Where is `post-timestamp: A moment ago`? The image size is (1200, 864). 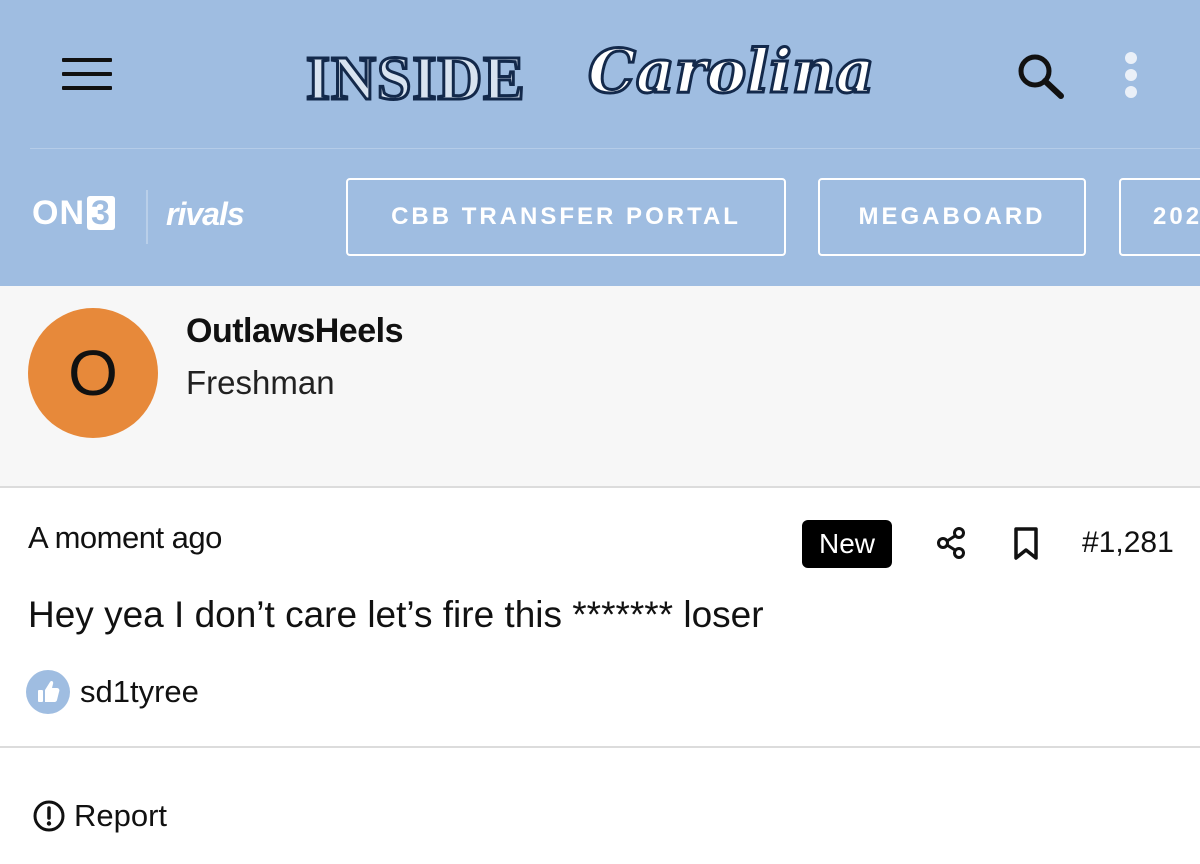 post-timestamp: A moment ago is located at coordinates (125, 537).